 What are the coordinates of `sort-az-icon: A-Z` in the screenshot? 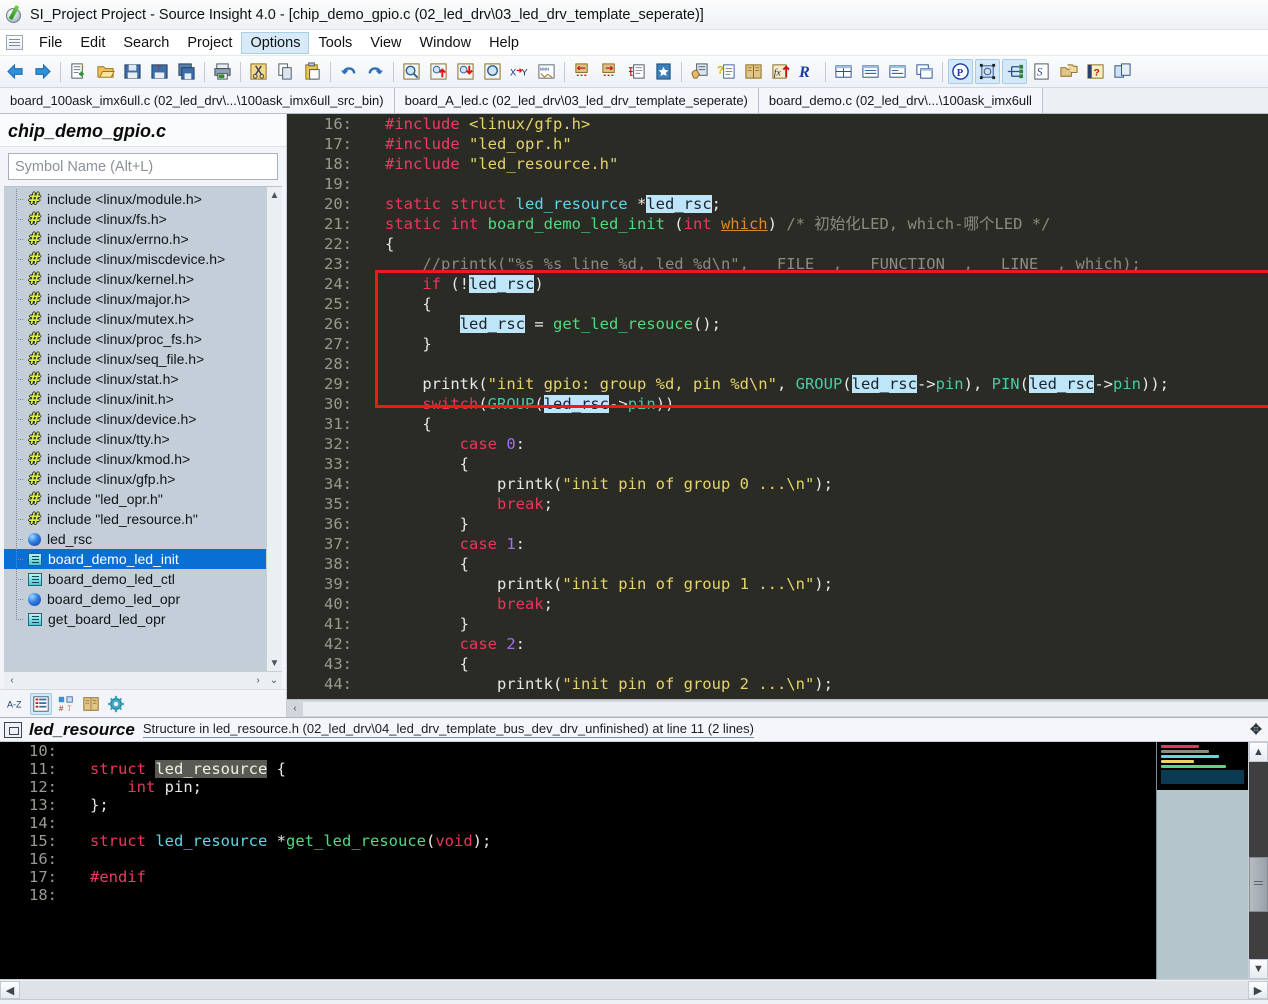 It's located at (16, 704).